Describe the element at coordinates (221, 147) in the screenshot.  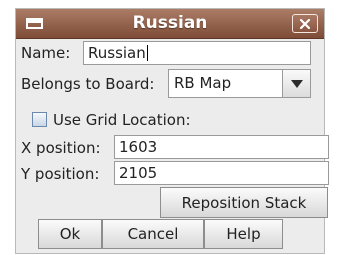
I see `x-position-input: 1603` at that location.